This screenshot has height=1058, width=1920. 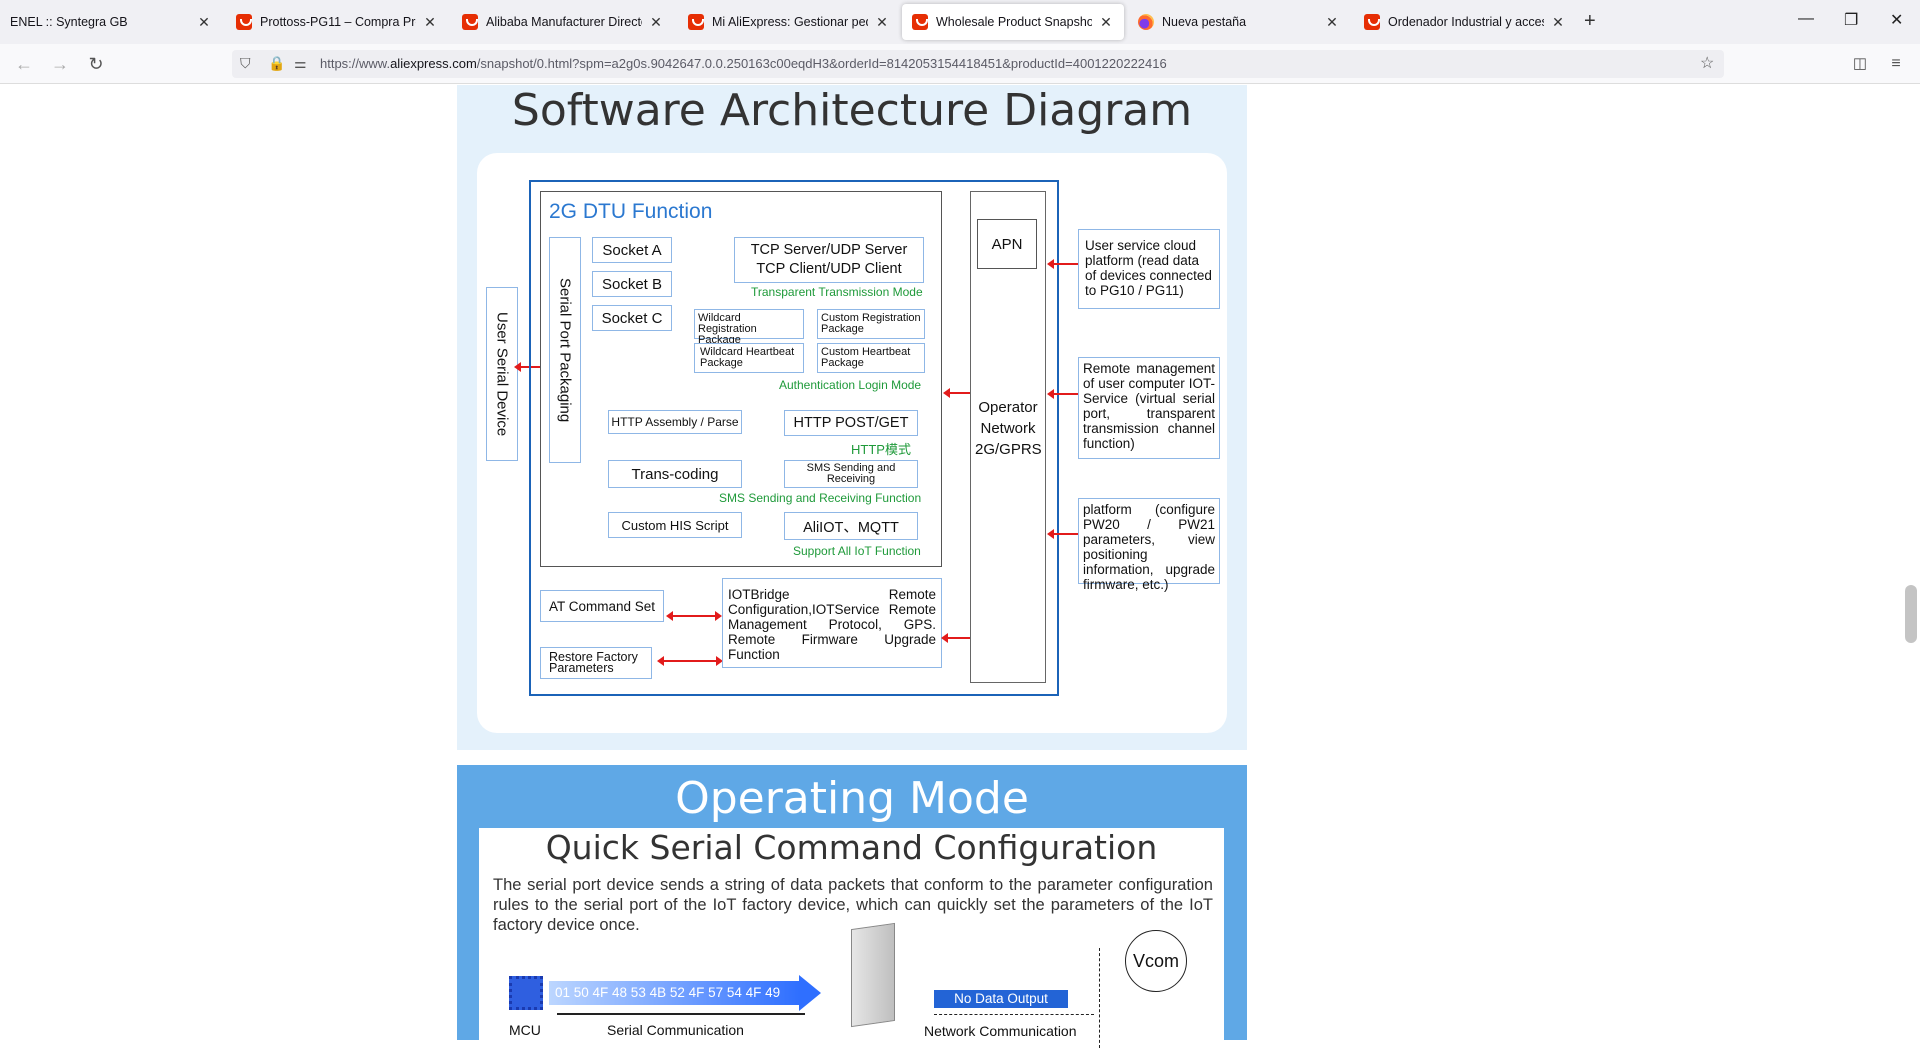 I want to click on tab-mi-aliexpress: Mi AliExpress: Gestionar pedido ✕, so click(x=789, y=22).